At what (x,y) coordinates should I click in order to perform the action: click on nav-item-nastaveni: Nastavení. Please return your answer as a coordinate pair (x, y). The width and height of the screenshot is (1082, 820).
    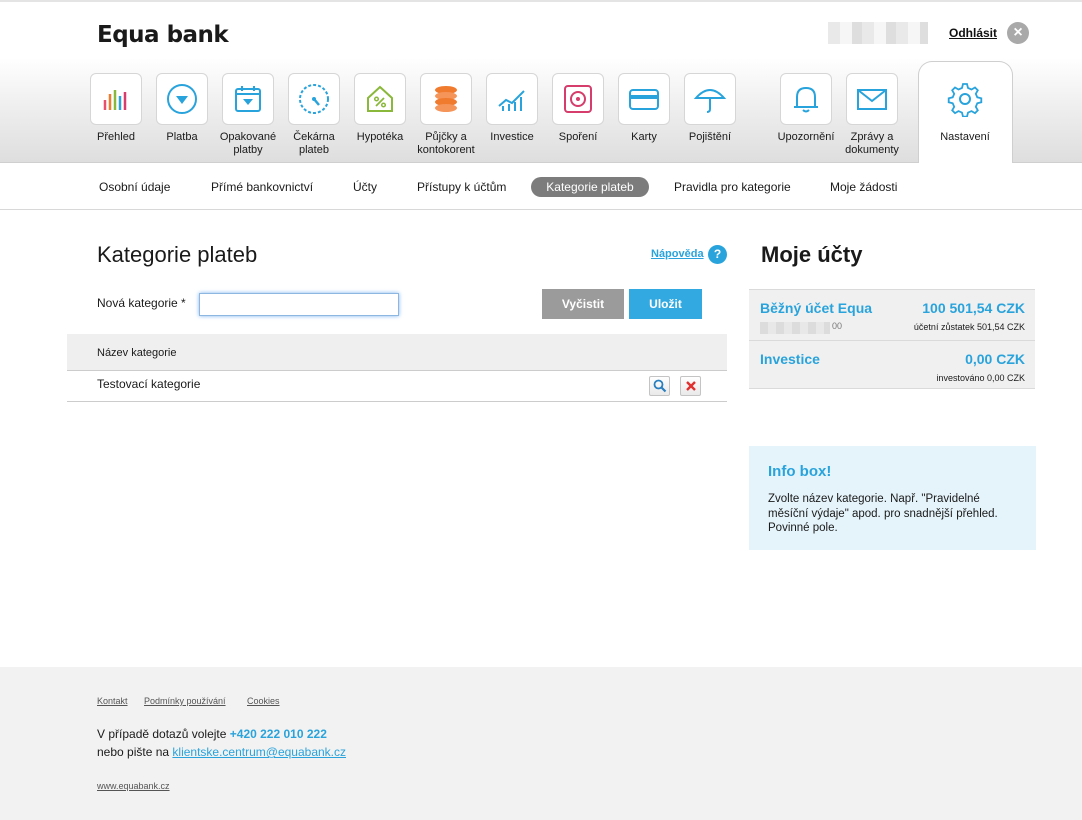
    Looking at the image, I should click on (965, 108).